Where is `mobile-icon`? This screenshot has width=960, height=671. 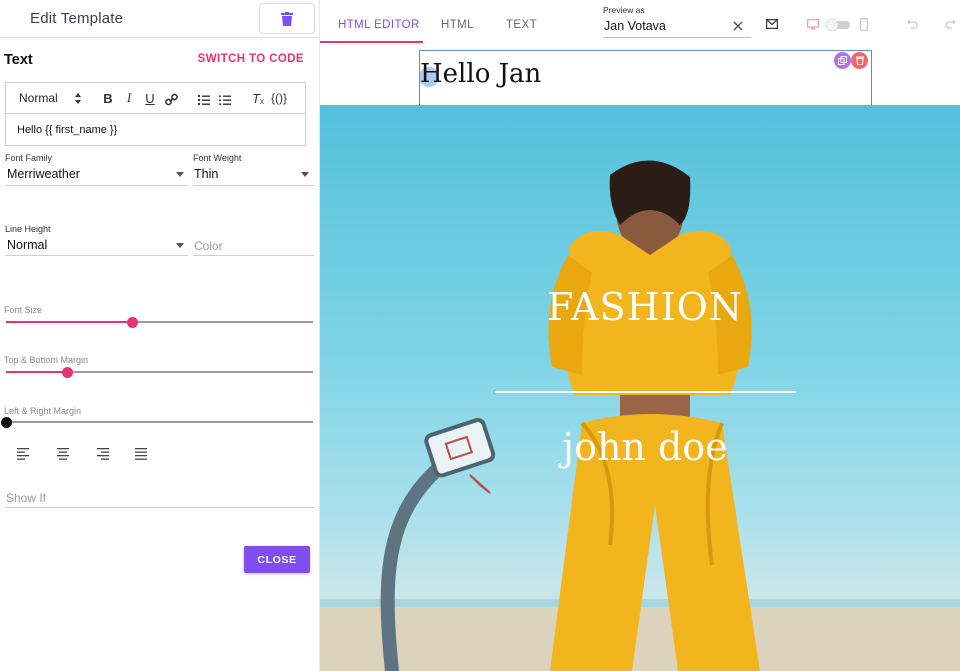
mobile-icon is located at coordinates (864, 24).